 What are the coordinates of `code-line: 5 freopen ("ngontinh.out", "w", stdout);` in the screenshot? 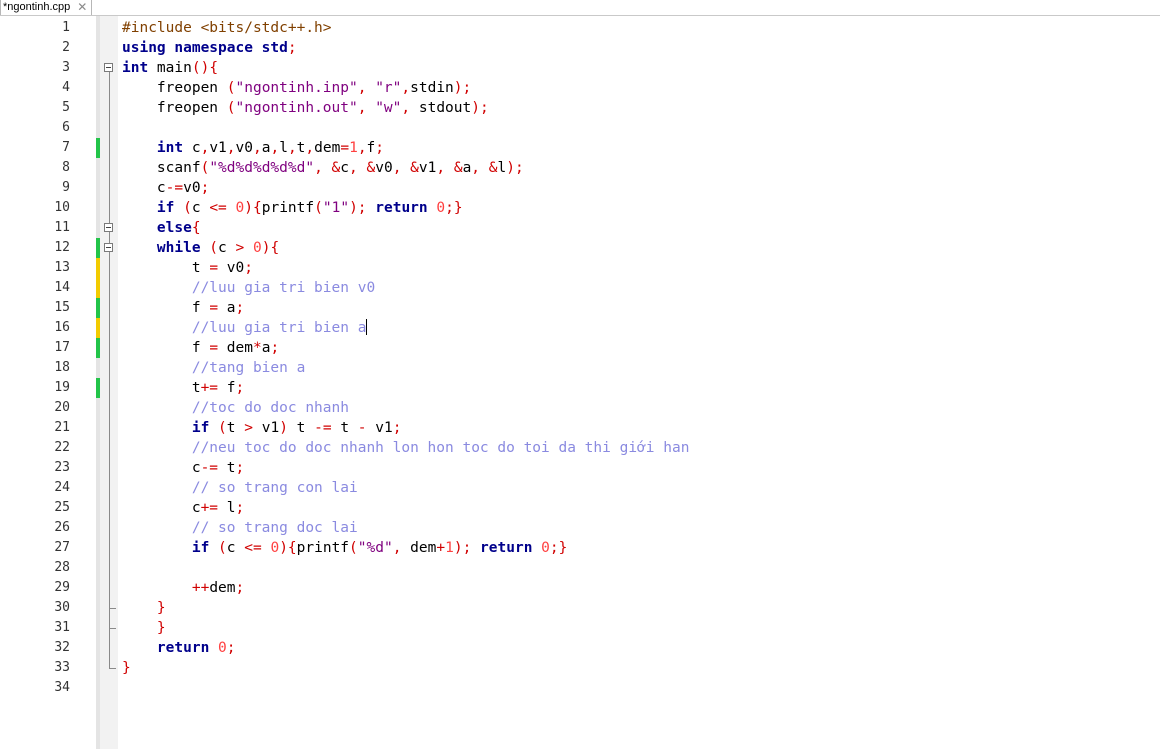 It's located at (580, 108).